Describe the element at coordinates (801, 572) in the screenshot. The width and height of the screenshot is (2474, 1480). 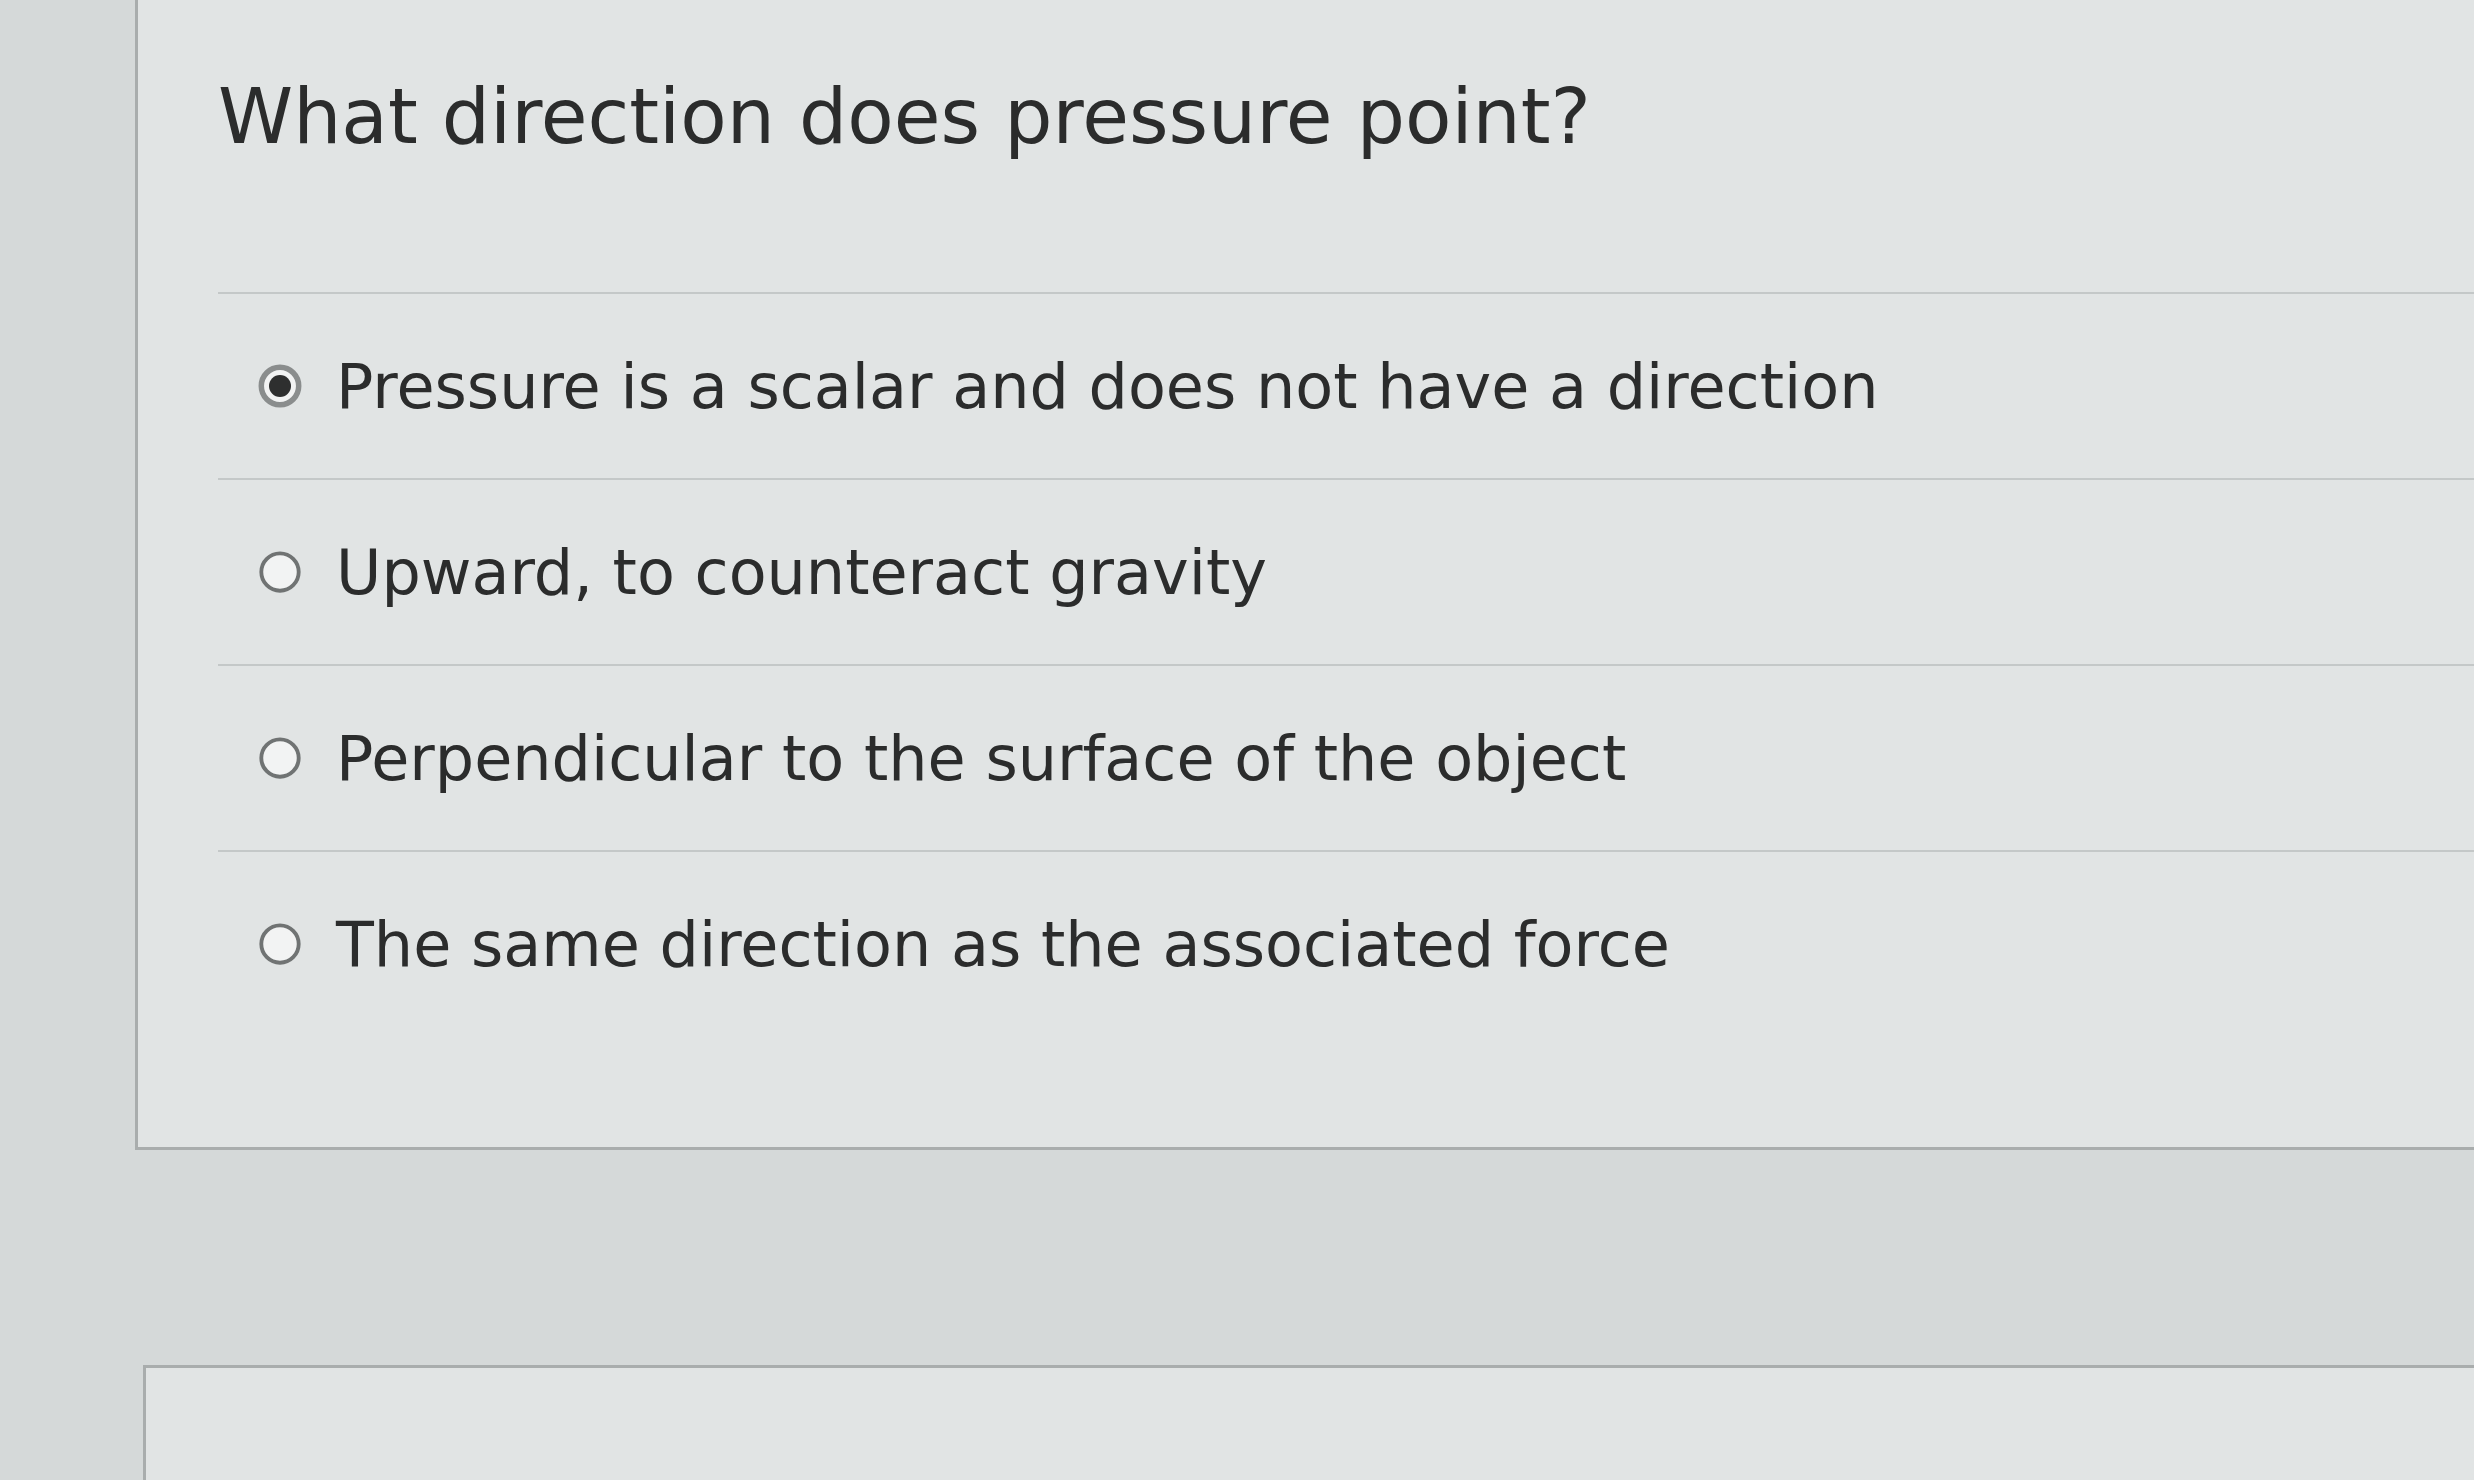
I see `option-label: Upward, to counteract gravity` at that location.